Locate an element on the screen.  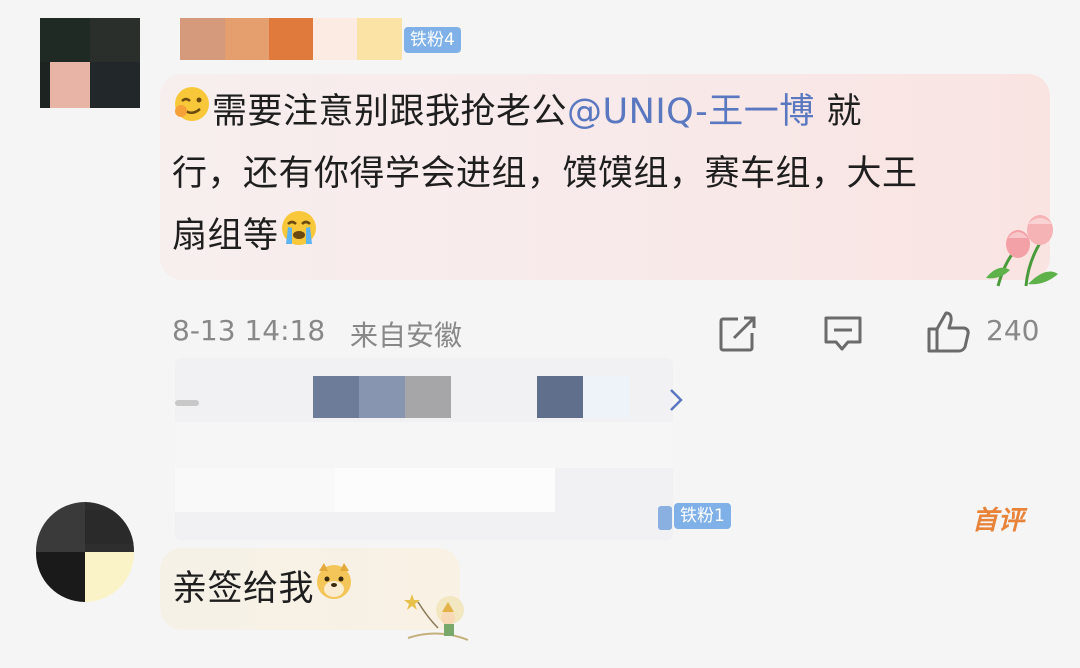
like-count: 240 is located at coordinates (1013, 330).